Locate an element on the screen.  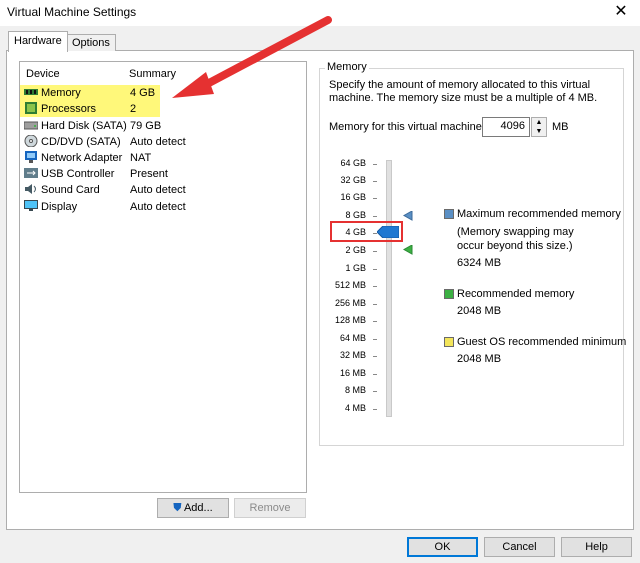
legend-swatch-guest-min is located at coordinates (449, 342).